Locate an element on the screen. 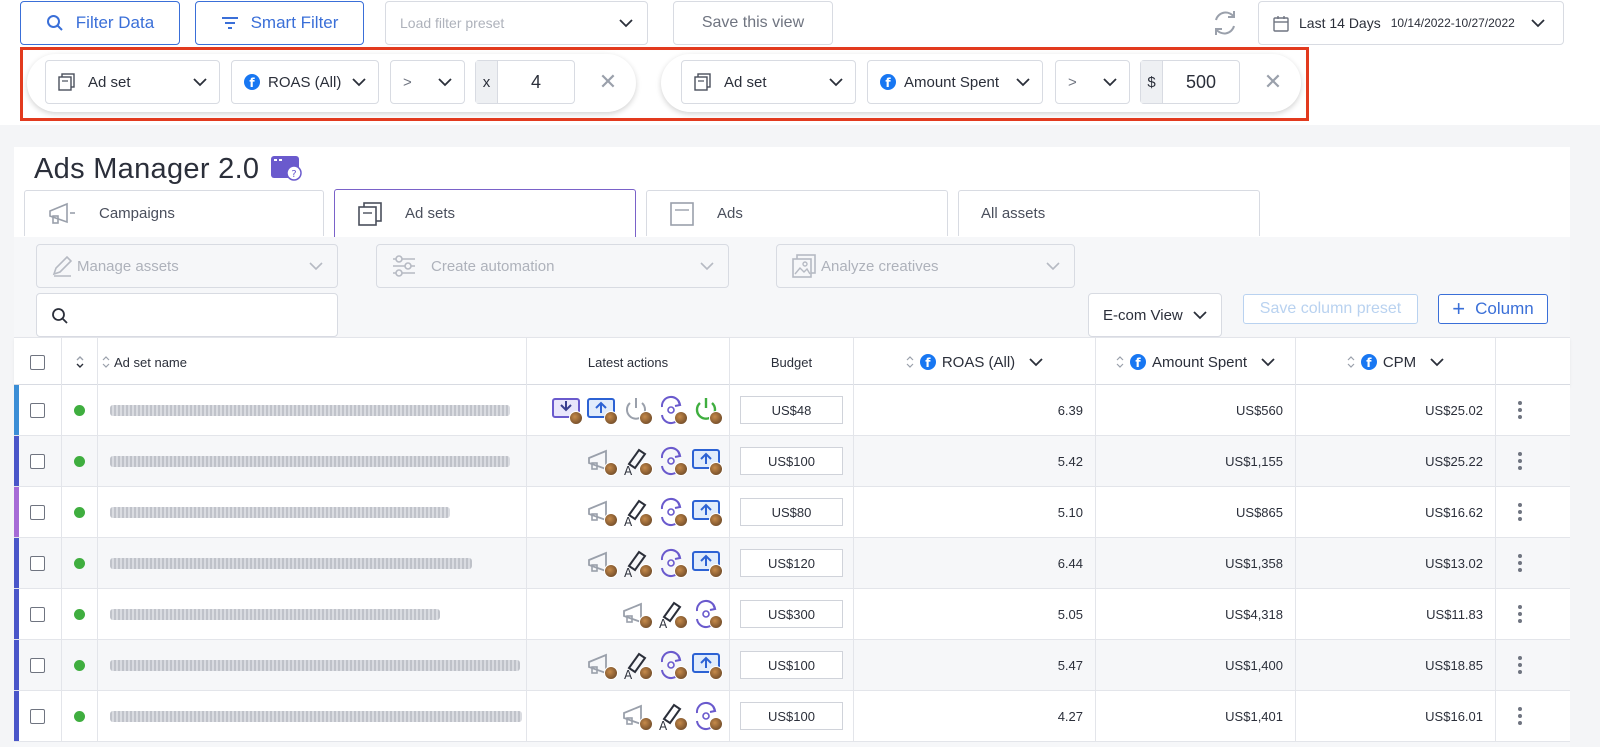  header-status-sort is located at coordinates (80, 362).